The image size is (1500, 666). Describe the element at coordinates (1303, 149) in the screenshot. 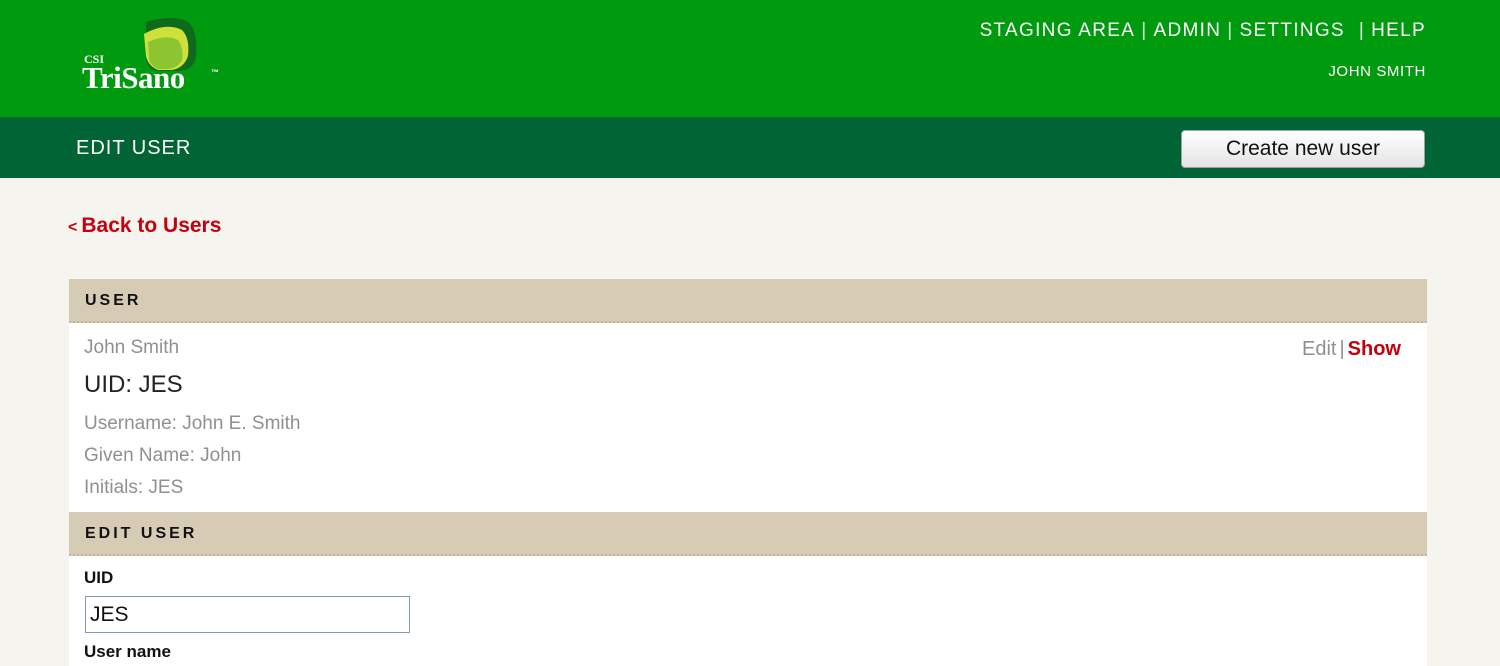

I see `create-new-user-button: Create new user` at that location.